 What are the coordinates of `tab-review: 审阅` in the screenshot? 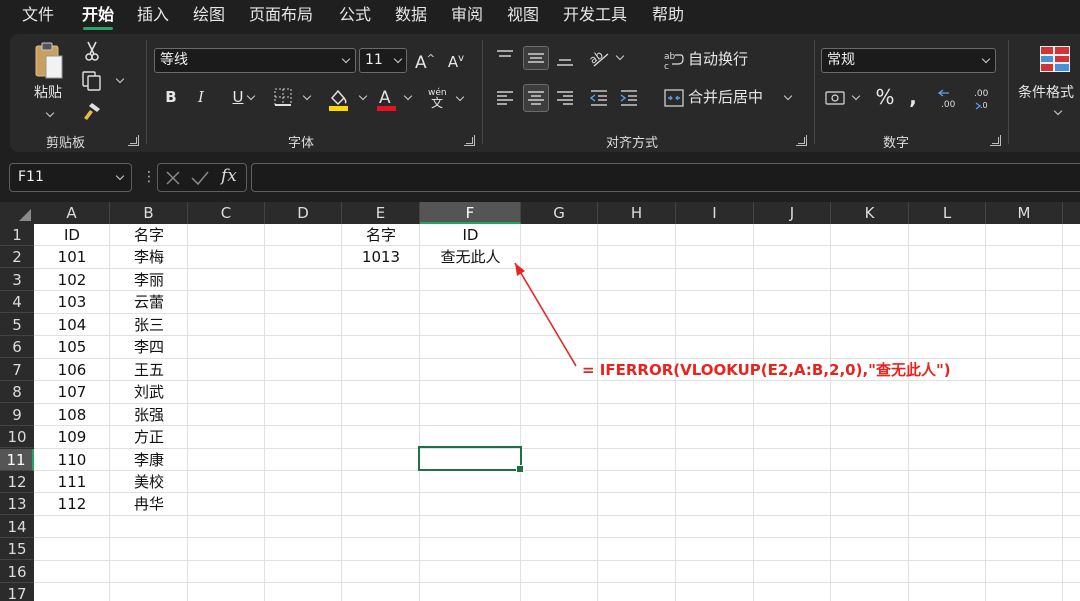 It's located at (467, 15).